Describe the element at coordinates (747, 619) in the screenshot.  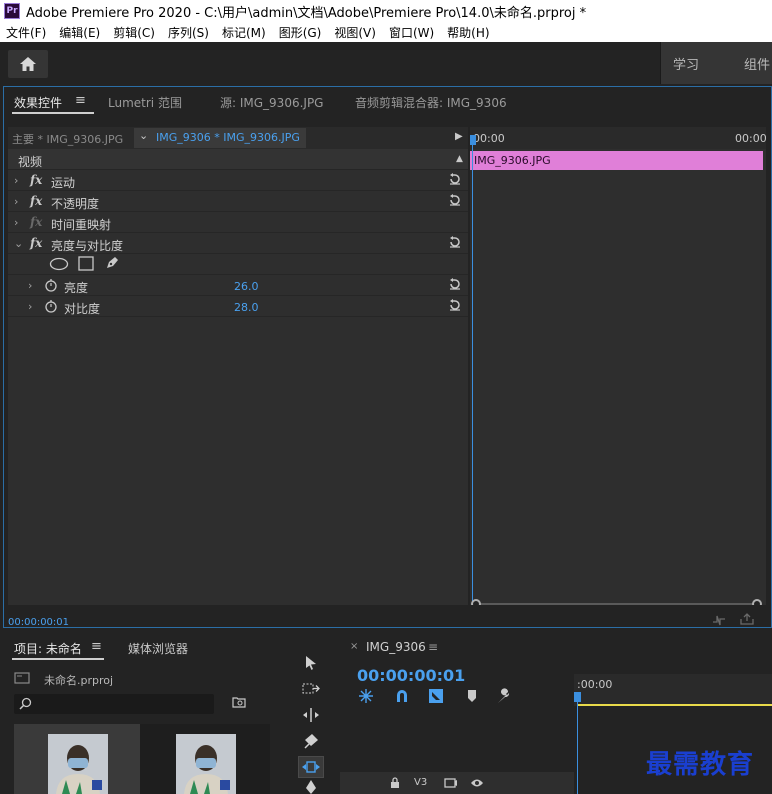
I see `export-icon` at that location.